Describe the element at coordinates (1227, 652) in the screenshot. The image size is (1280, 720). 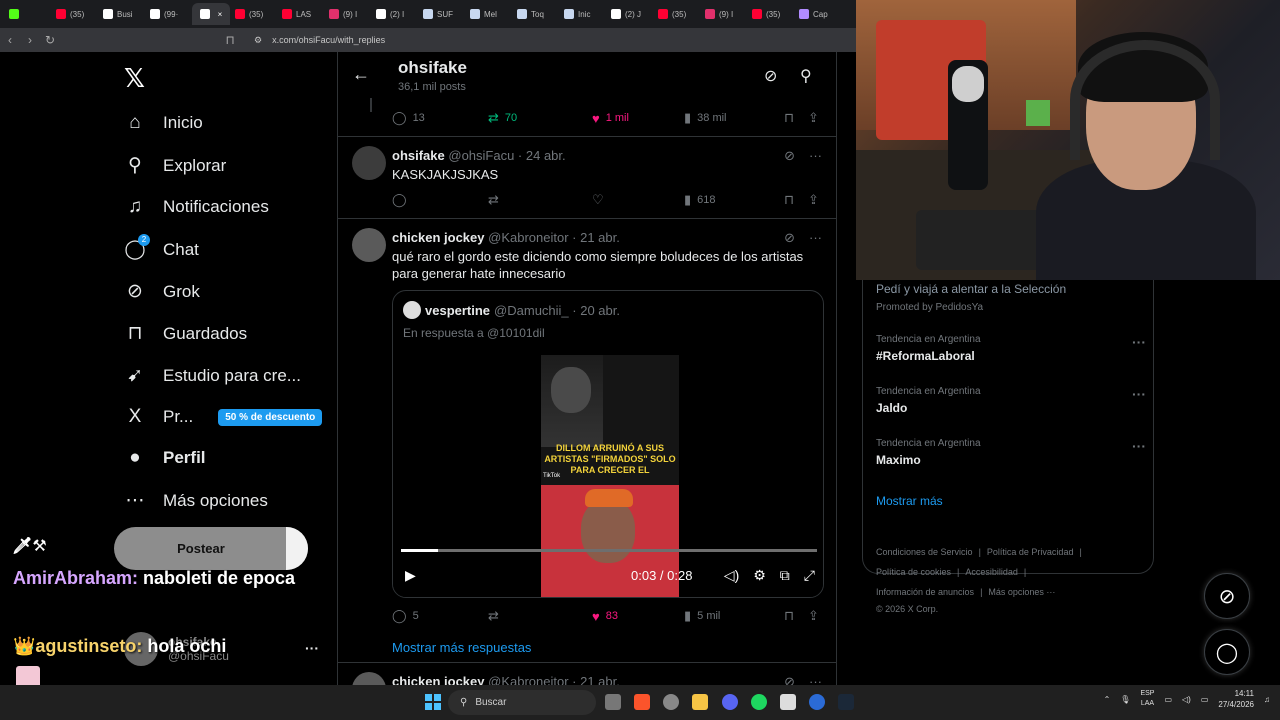
I see `messages-fab-icon: ◯` at that location.